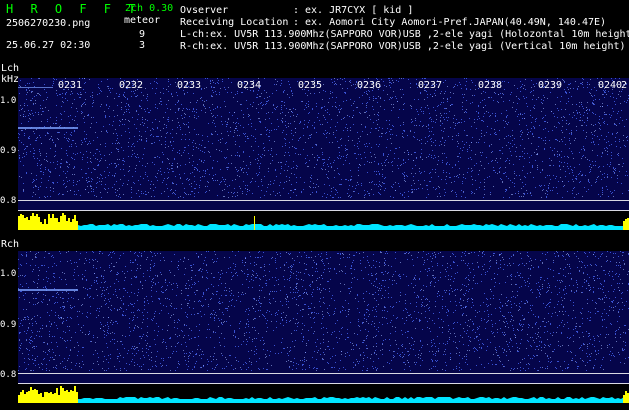 The height and width of the screenshot is (410, 629). What do you see at coordinates (48, 290) in the screenshot?
I see `rch-meteor-trace` at bounding box center [48, 290].